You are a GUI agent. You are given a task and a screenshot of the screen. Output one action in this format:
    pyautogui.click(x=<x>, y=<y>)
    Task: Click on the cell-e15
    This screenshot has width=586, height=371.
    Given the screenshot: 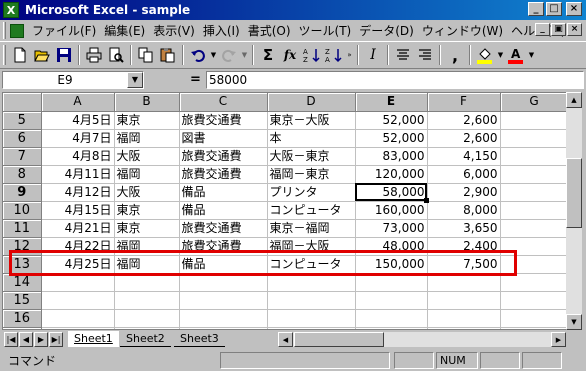 What is the action you would take?
    pyautogui.click(x=391, y=300)
    